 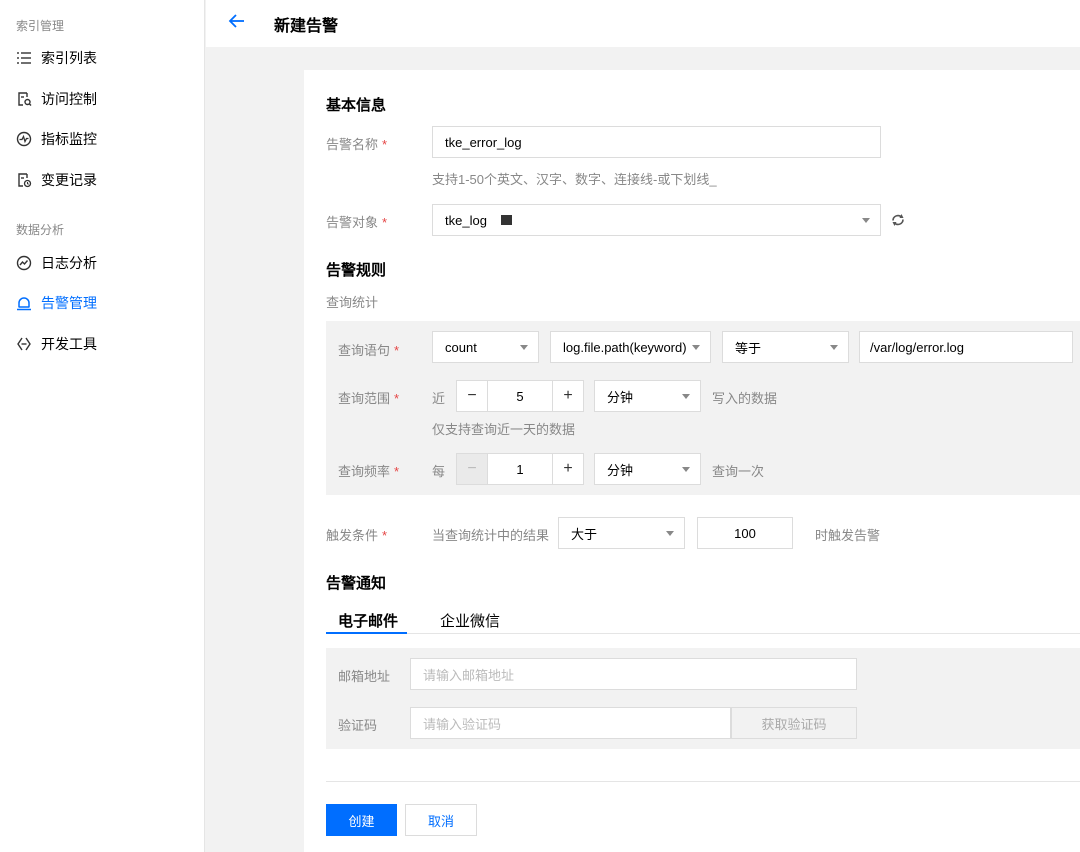 What do you see at coordinates (466, 220) in the screenshot?
I see `alarm-target-value: tke_log` at bounding box center [466, 220].